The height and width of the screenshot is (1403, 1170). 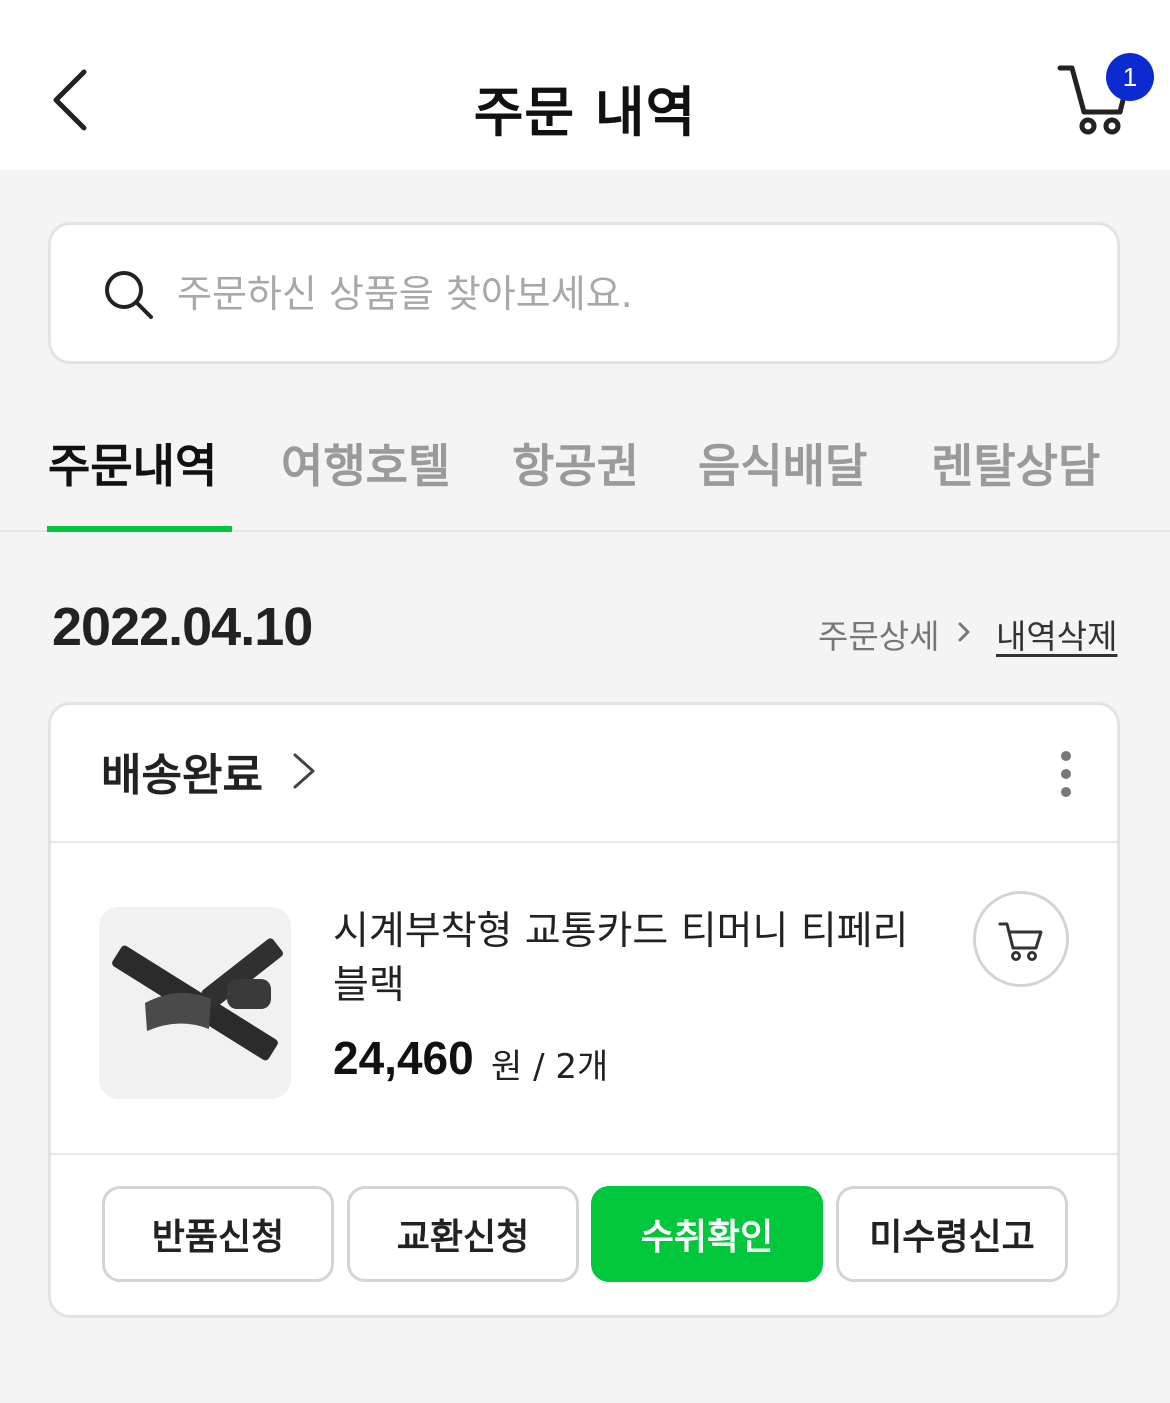 I want to click on add-to-cart-icon, so click(x=1020, y=941).